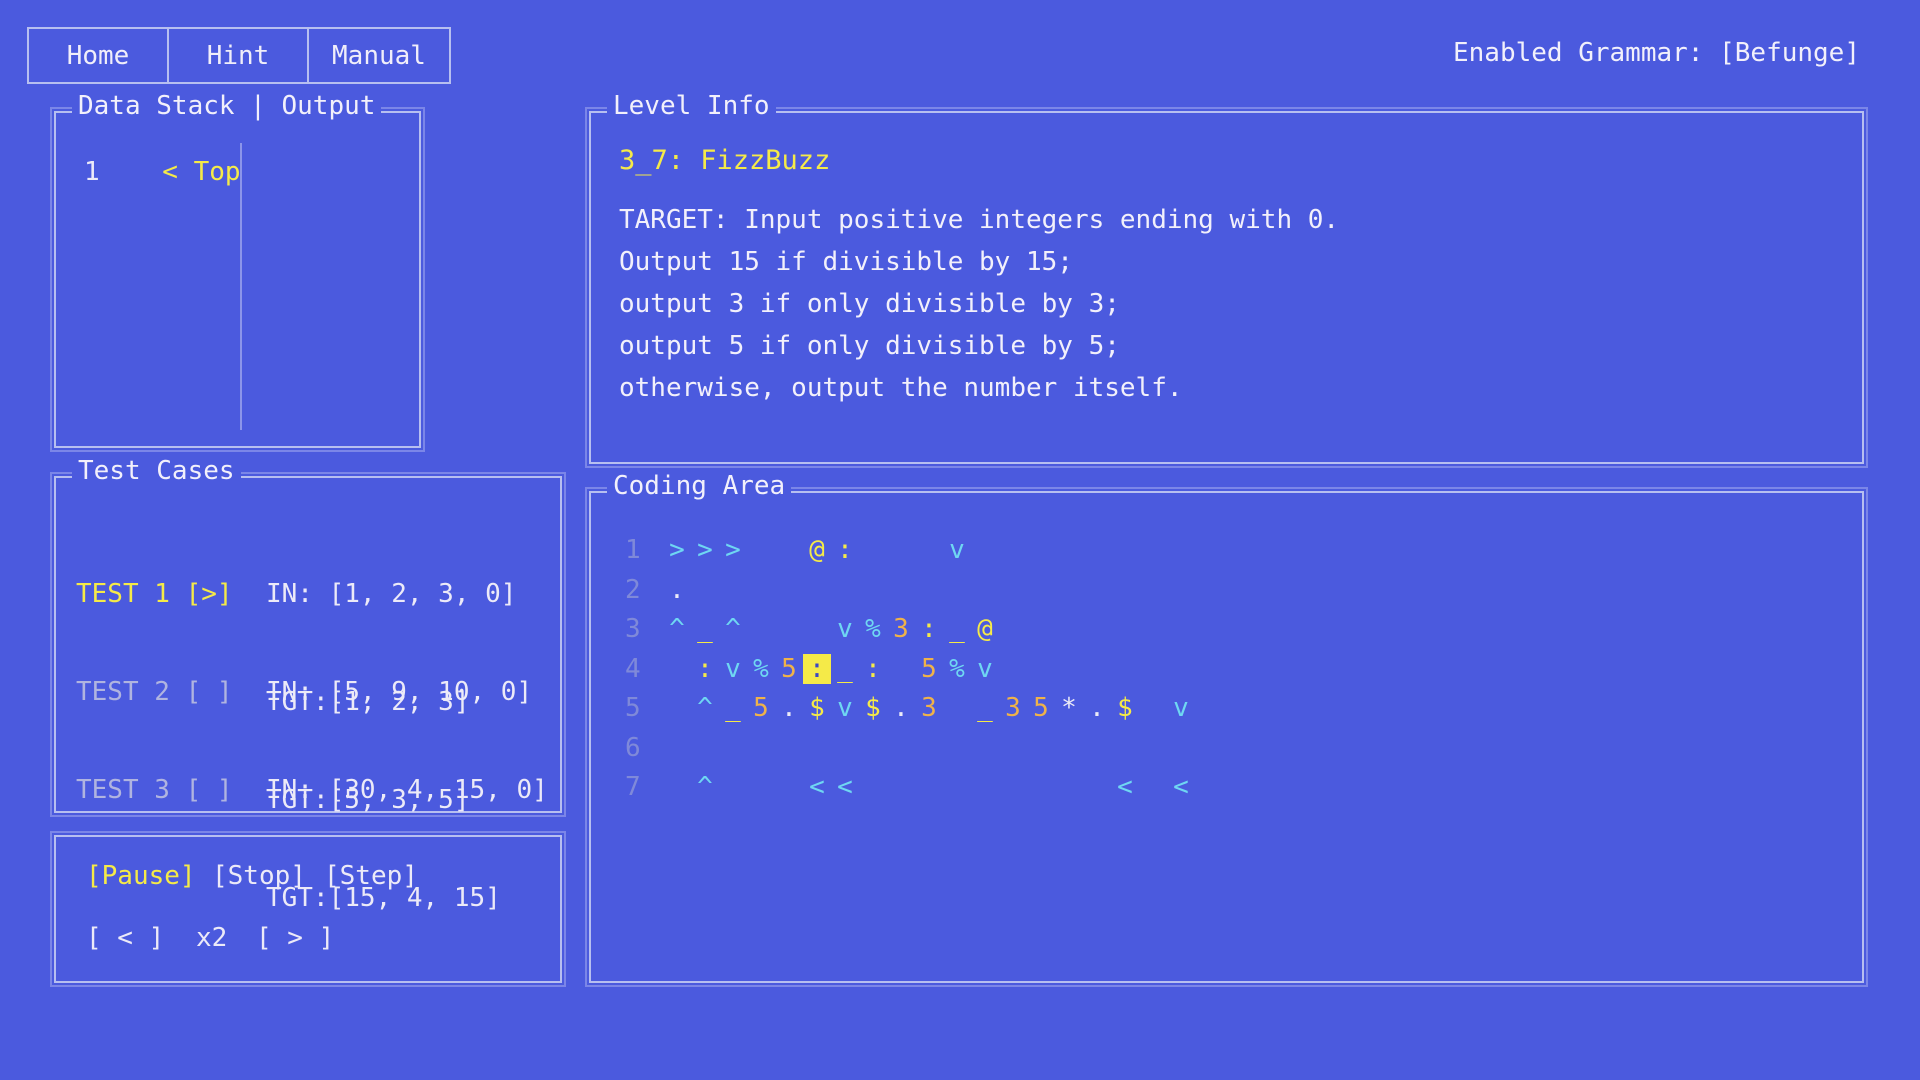 The image size is (1920, 1080). What do you see at coordinates (154, 790) in the screenshot?
I see `test-label: TEST 3 [ ]` at bounding box center [154, 790].